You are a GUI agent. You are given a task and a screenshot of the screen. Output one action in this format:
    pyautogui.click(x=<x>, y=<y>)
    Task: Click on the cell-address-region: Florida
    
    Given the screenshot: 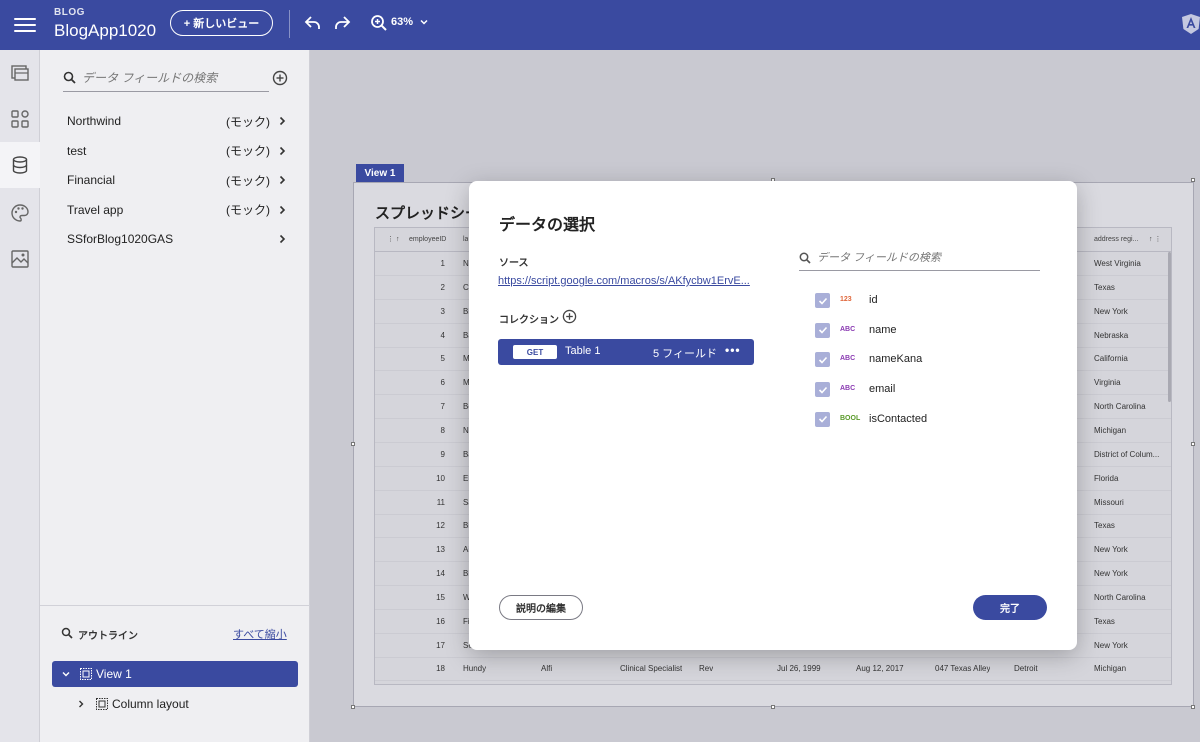 What is the action you would take?
    pyautogui.click(x=1128, y=479)
    